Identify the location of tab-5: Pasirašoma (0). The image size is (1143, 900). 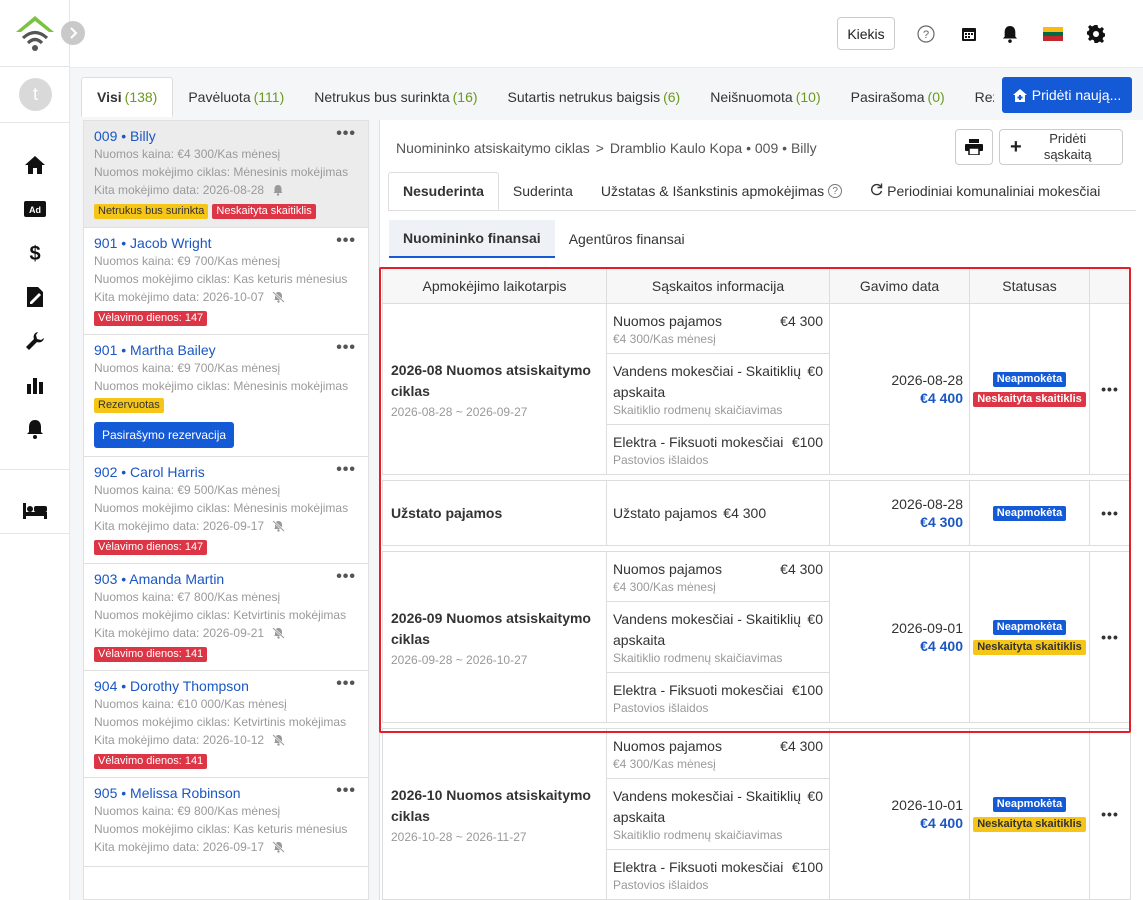
(898, 97).